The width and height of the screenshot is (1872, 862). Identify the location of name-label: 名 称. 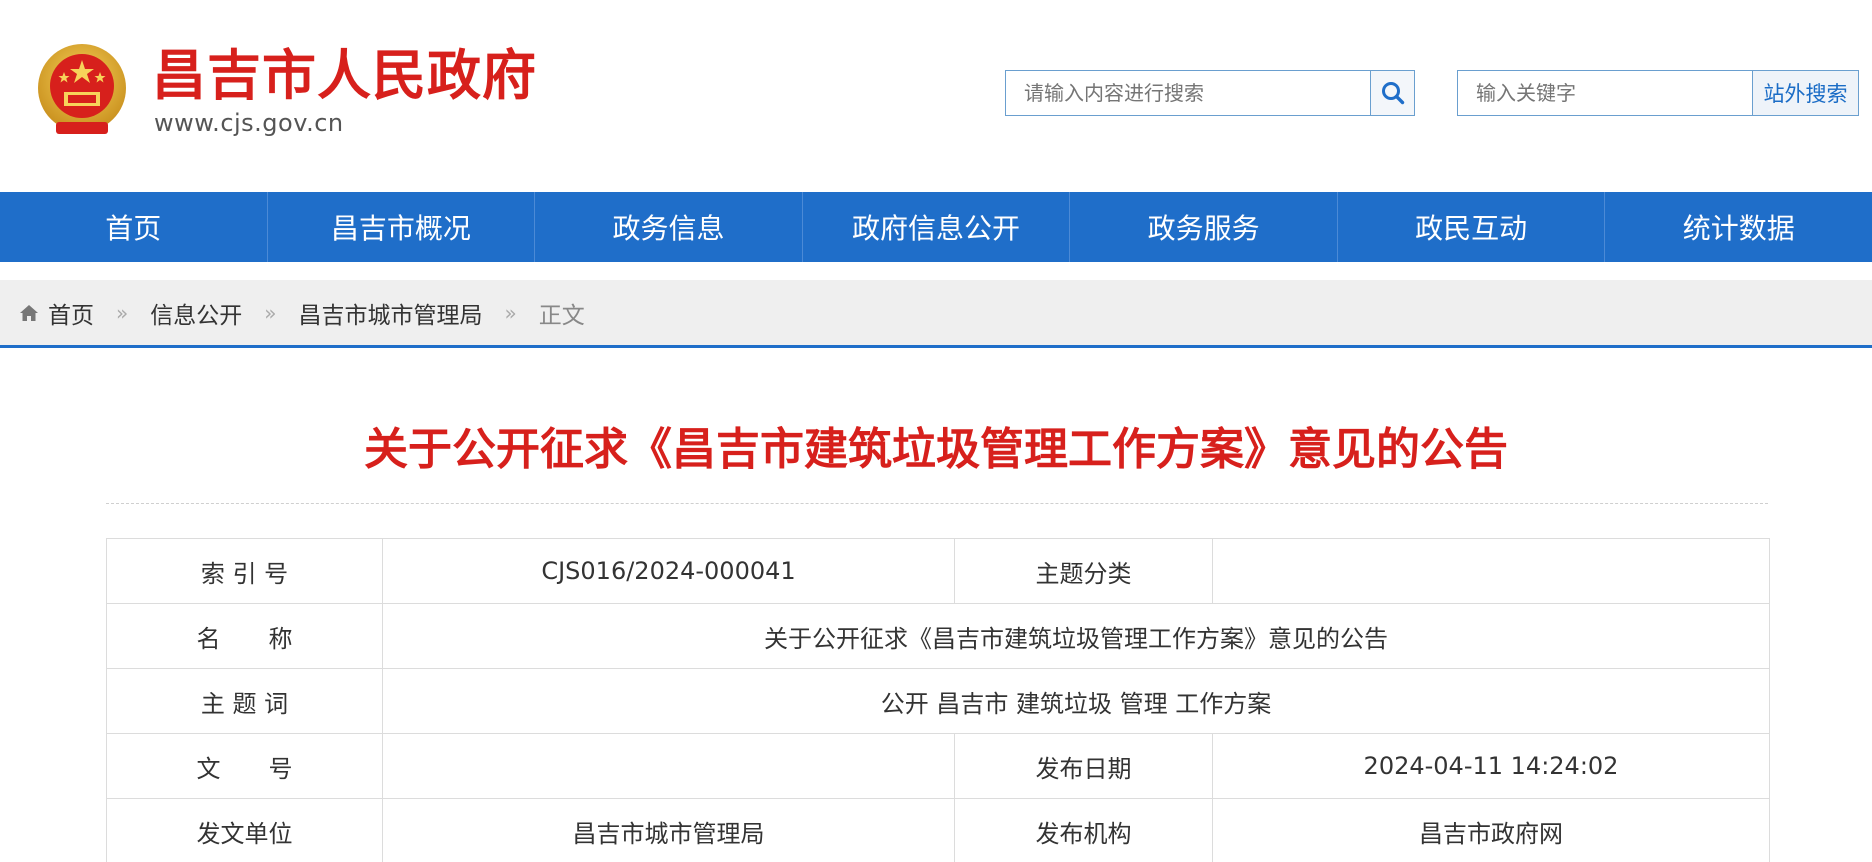
(244, 636).